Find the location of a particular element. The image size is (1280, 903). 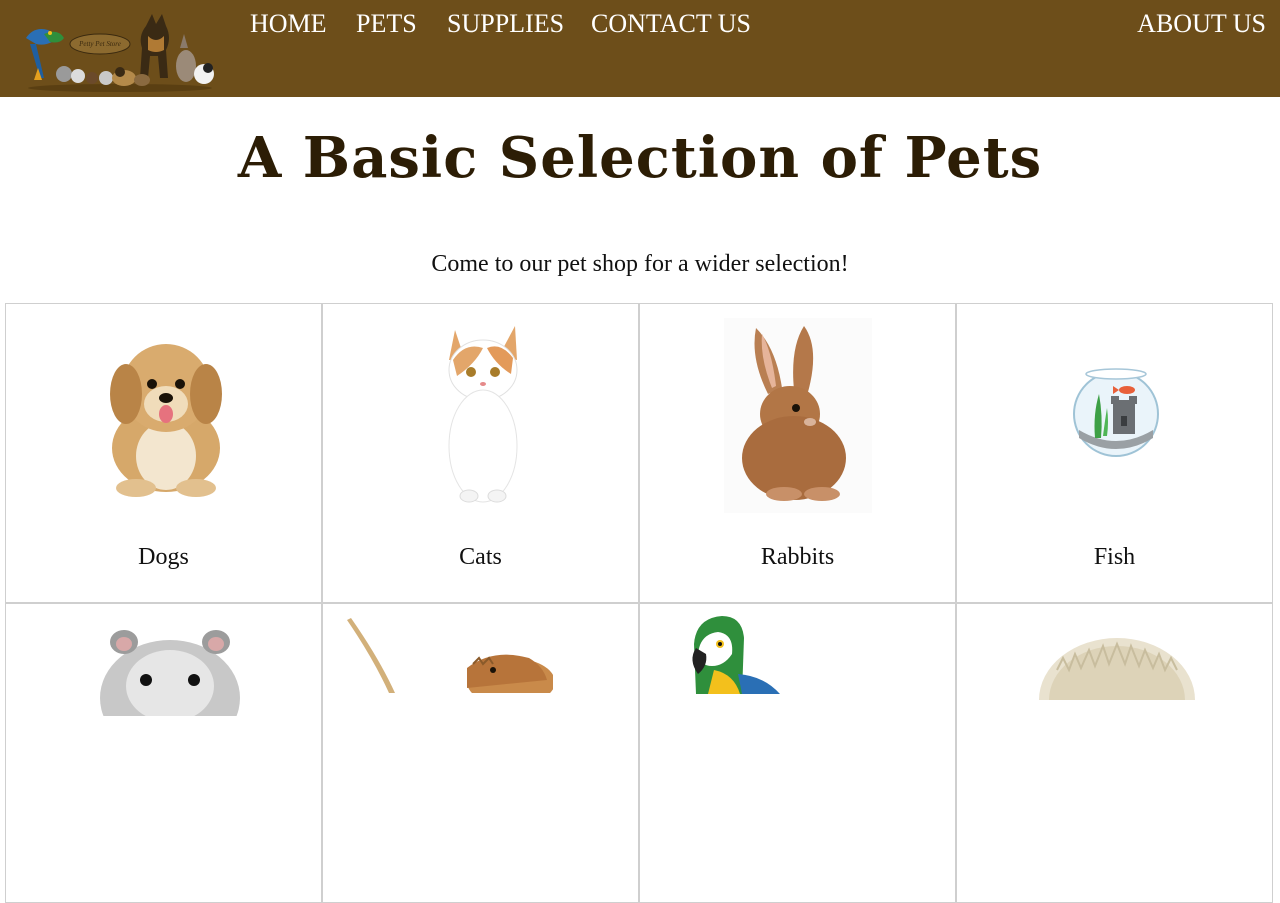

nav-contact-us: CONTACT US is located at coordinates (671, 24).